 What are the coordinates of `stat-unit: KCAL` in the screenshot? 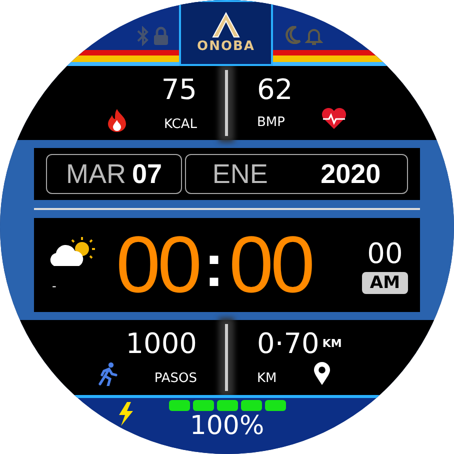 It's located at (180, 124).